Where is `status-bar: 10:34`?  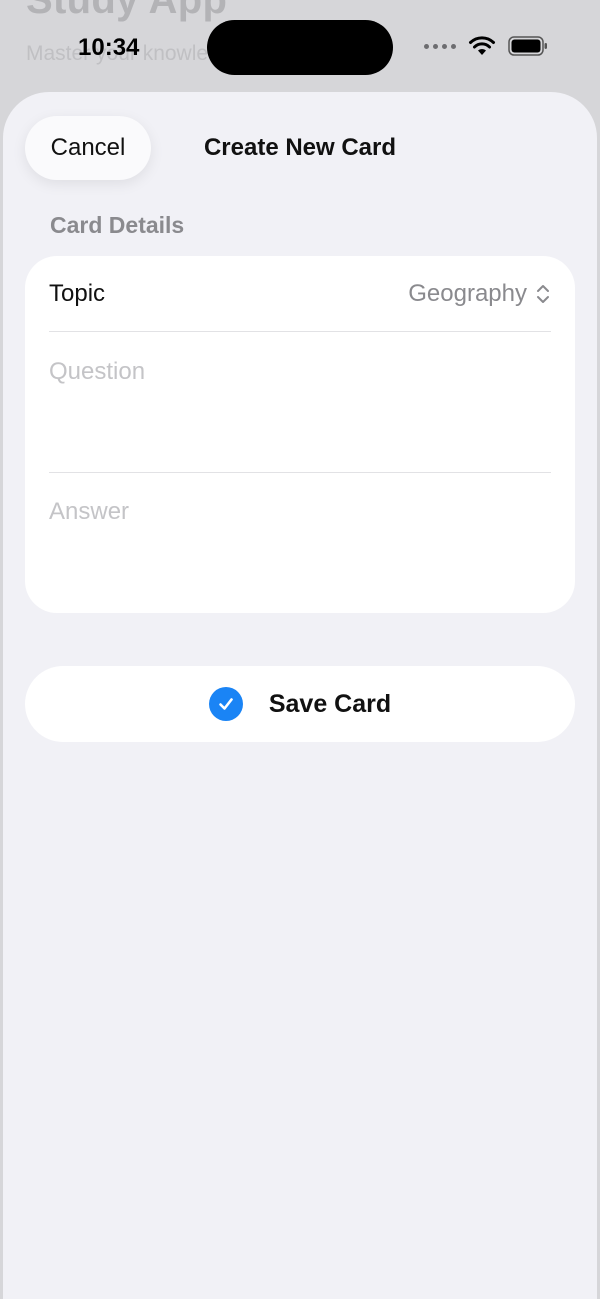
status-bar: 10:34 is located at coordinates (300, 46).